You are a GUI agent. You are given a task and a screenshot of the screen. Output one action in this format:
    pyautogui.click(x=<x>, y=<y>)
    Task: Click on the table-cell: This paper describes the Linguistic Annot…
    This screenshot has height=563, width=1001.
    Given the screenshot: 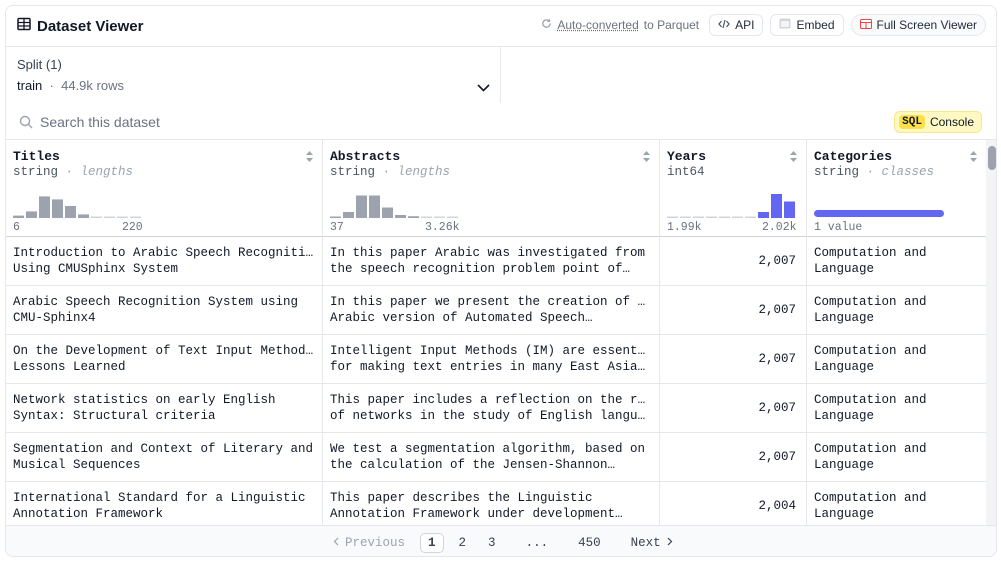 What is the action you would take?
    pyautogui.click(x=491, y=503)
    